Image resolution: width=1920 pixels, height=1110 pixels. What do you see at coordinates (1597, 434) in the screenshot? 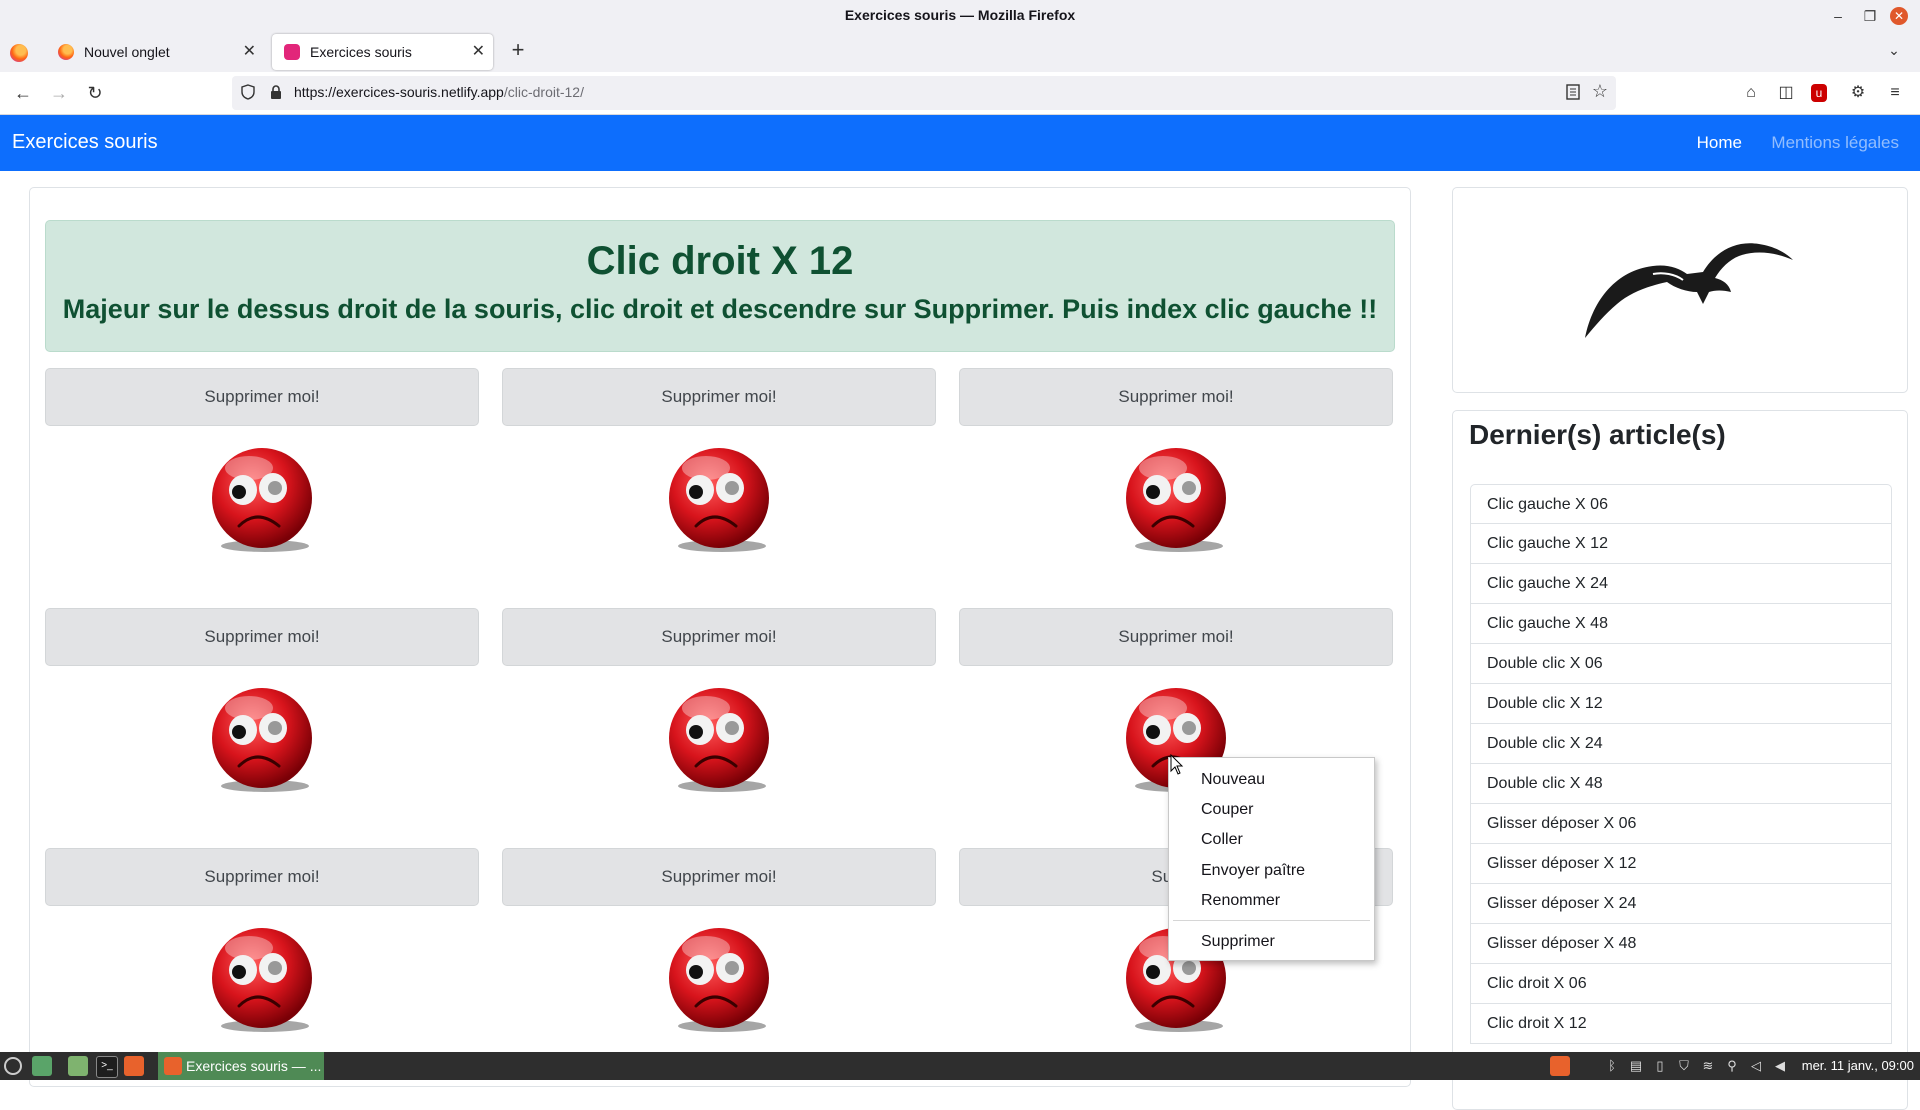
I see `articles-title: Dernier(s) article(s)` at bounding box center [1597, 434].